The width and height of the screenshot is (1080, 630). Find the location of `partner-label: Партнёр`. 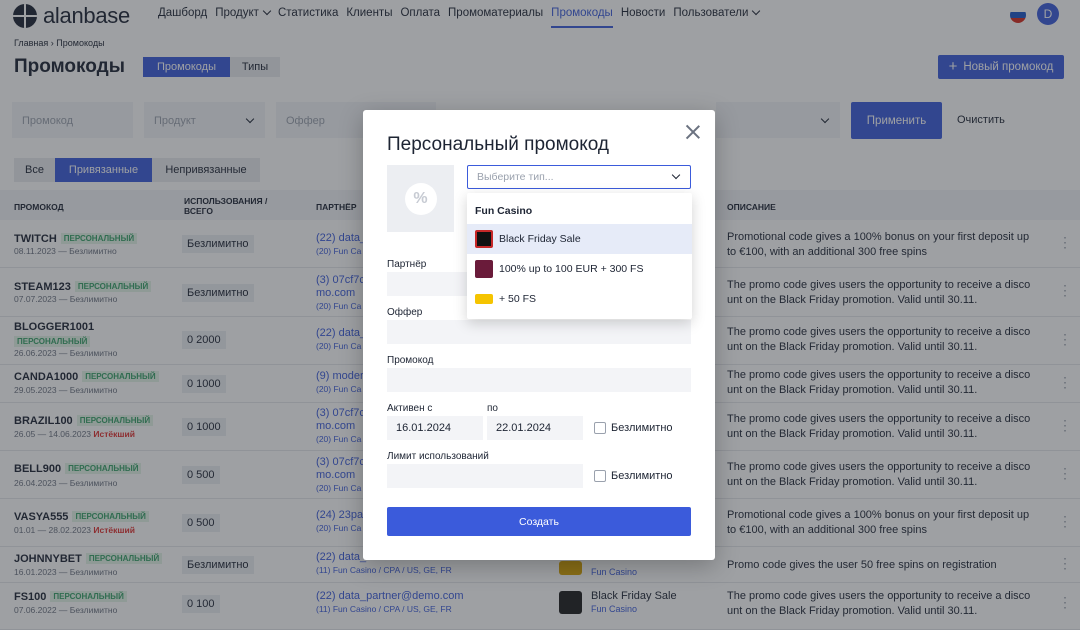

partner-label: Партнёр is located at coordinates (407, 264).